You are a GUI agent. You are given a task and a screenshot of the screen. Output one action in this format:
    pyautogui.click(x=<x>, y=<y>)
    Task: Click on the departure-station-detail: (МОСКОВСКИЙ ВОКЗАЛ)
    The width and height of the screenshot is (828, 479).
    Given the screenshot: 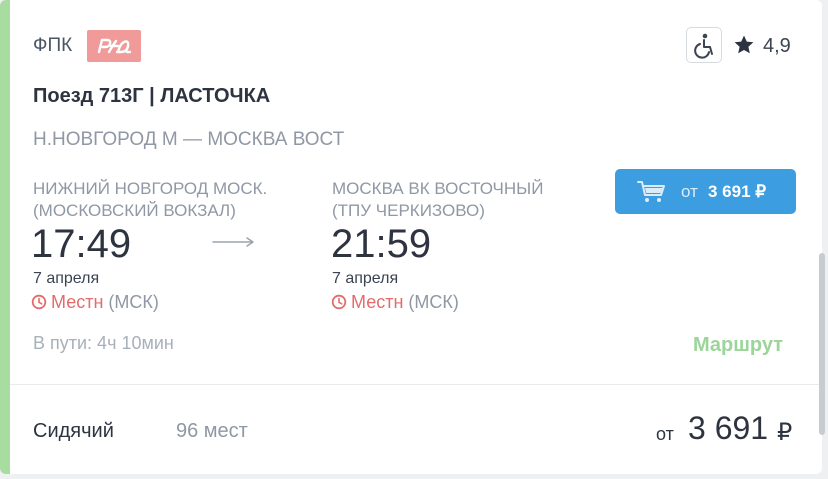 What is the action you would take?
    pyautogui.click(x=134, y=210)
    